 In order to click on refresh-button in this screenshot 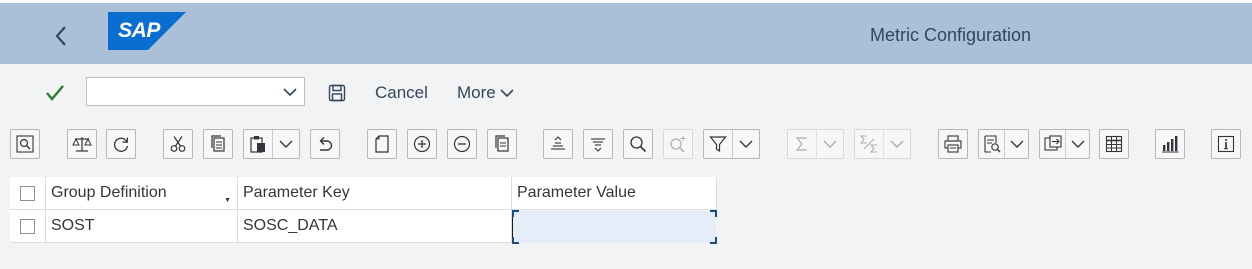, I will do `click(121, 144)`.